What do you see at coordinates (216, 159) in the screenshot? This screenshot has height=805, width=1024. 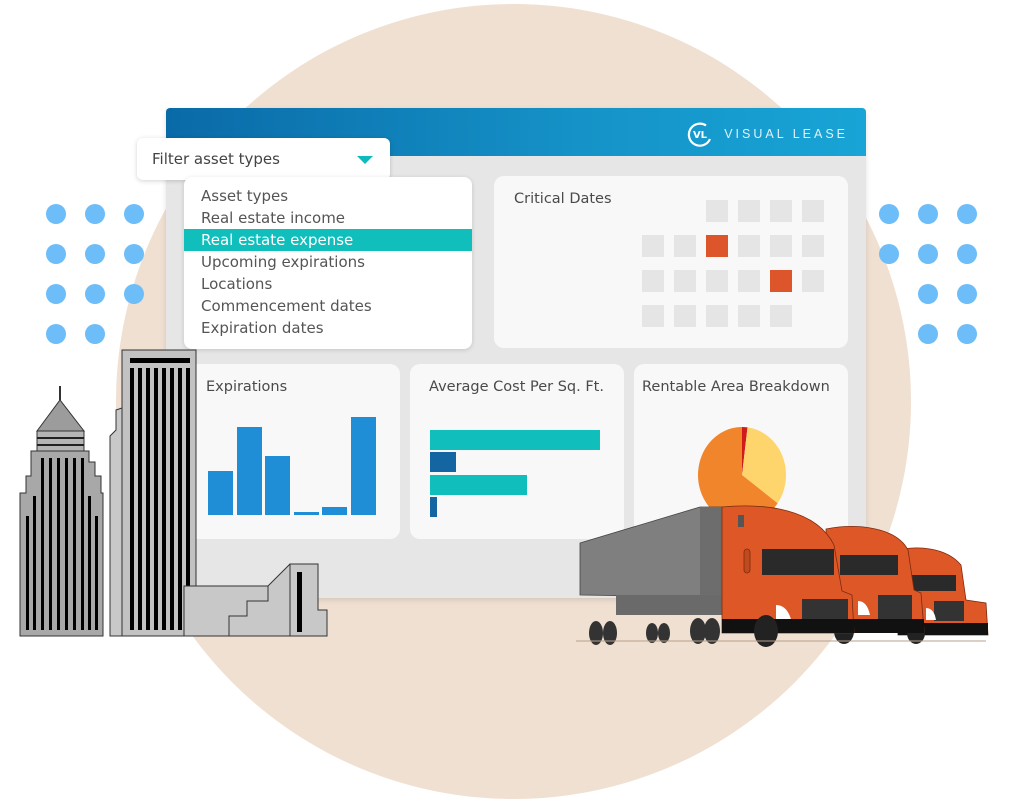 I see `filter-label: Filter asset types` at bounding box center [216, 159].